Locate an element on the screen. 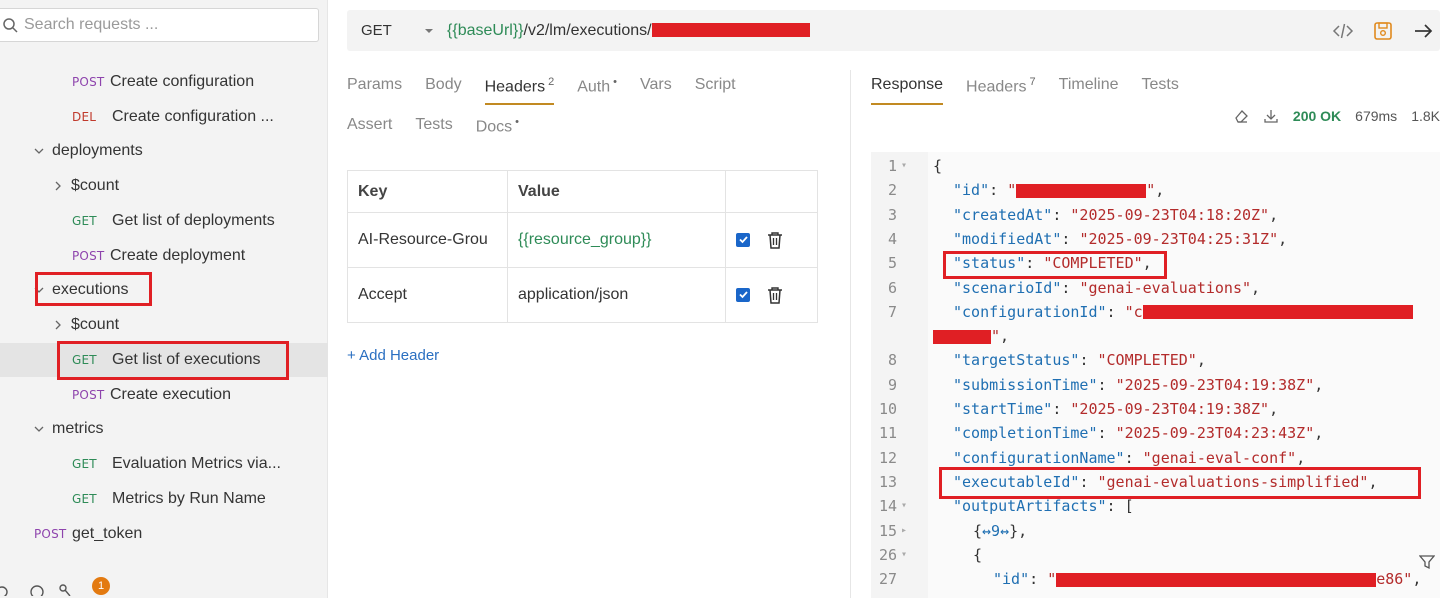  tab-response-tests: Tests is located at coordinates (1160, 86).